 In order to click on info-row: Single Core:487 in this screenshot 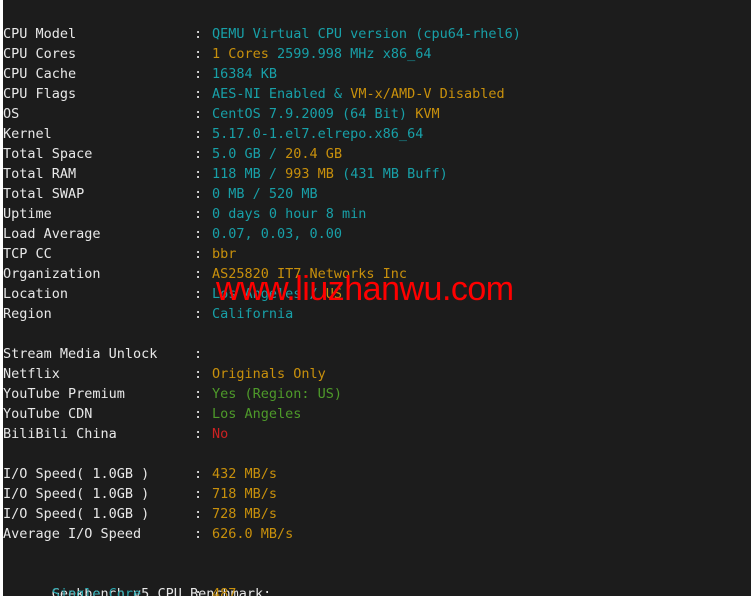, I will do `click(377, 590)`.